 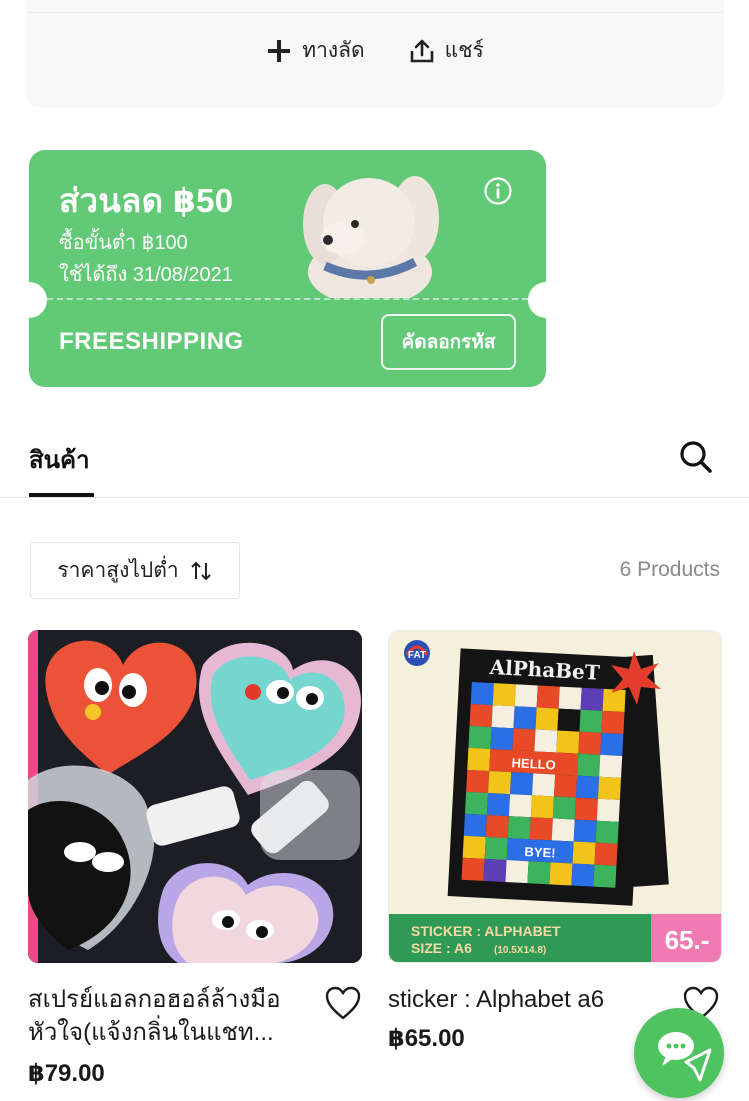 I want to click on product-name-line1: สเปรย์แอลกอฮอล์ล้างมือ, so click(x=154, y=999).